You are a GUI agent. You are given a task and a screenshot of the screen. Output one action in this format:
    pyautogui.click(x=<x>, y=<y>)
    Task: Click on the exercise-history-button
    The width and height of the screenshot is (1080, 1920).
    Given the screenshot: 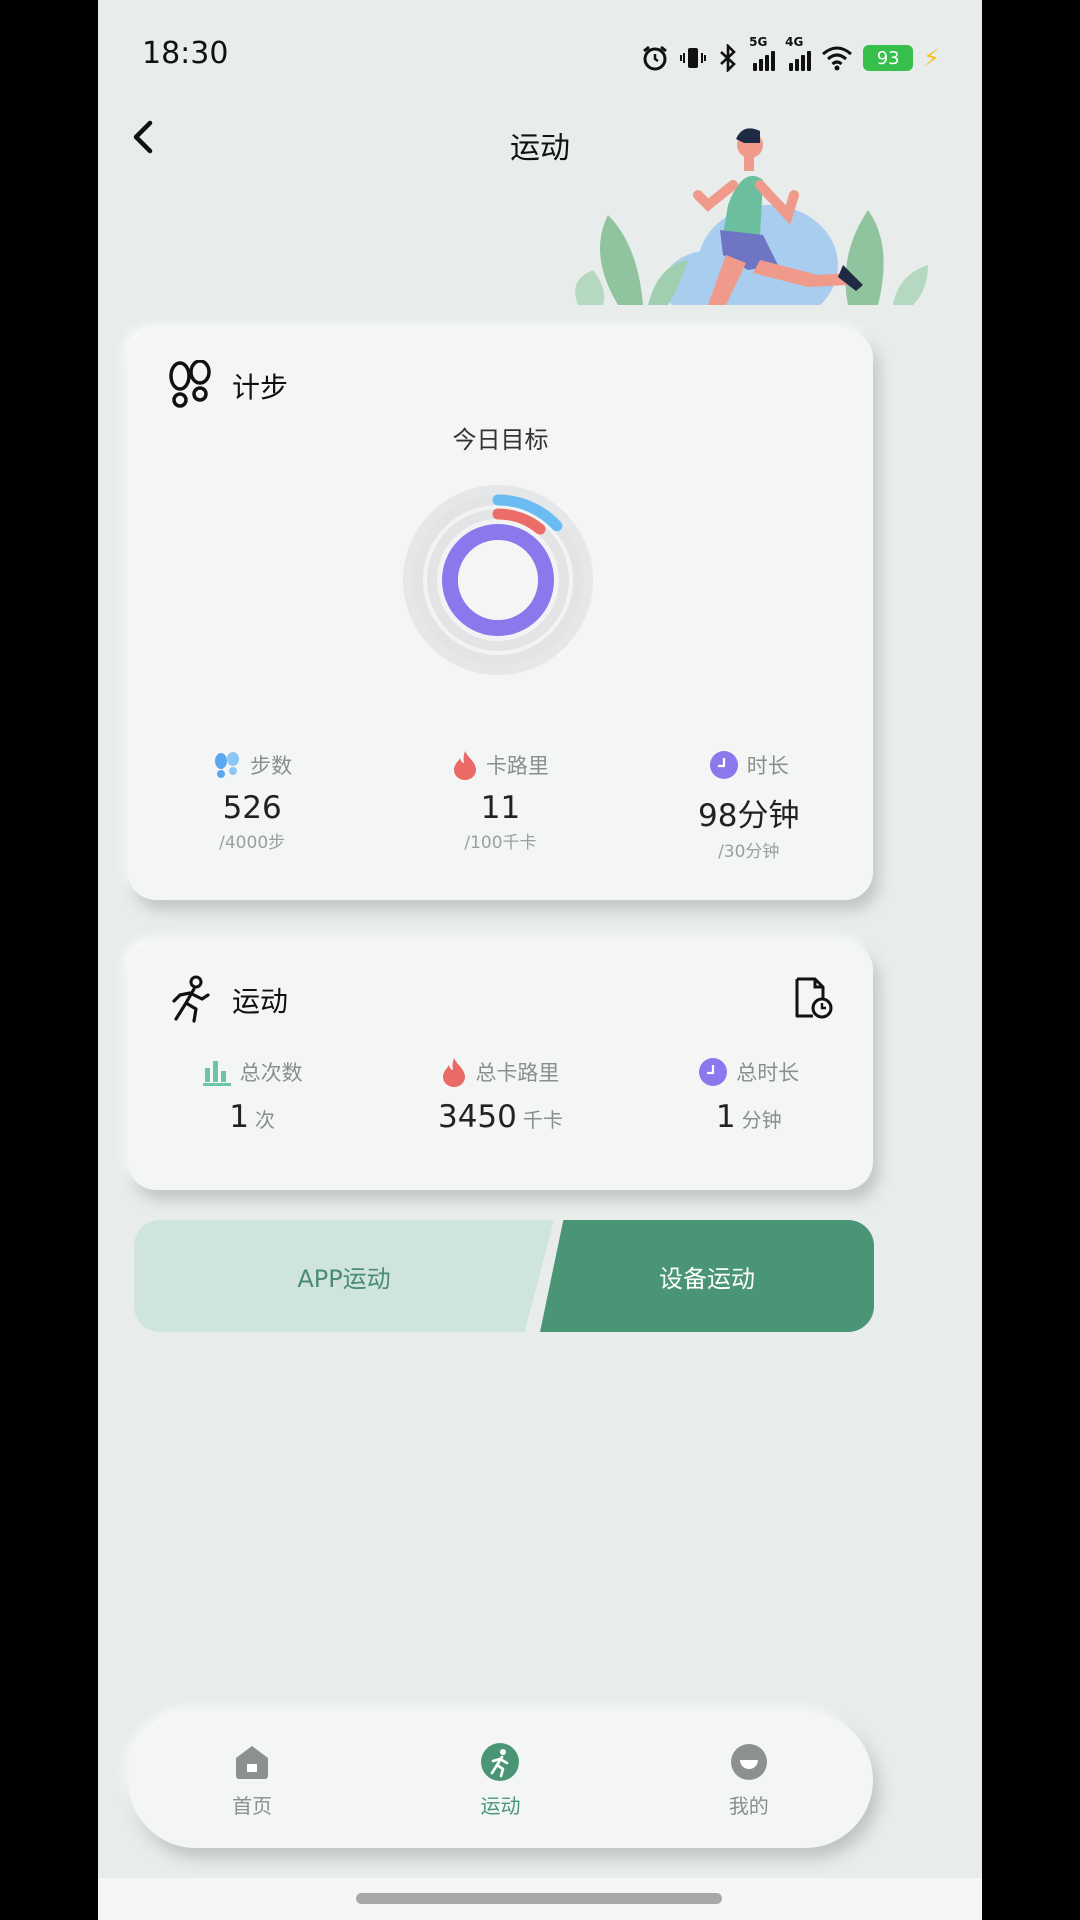 What is the action you would take?
    pyautogui.click(x=813, y=998)
    